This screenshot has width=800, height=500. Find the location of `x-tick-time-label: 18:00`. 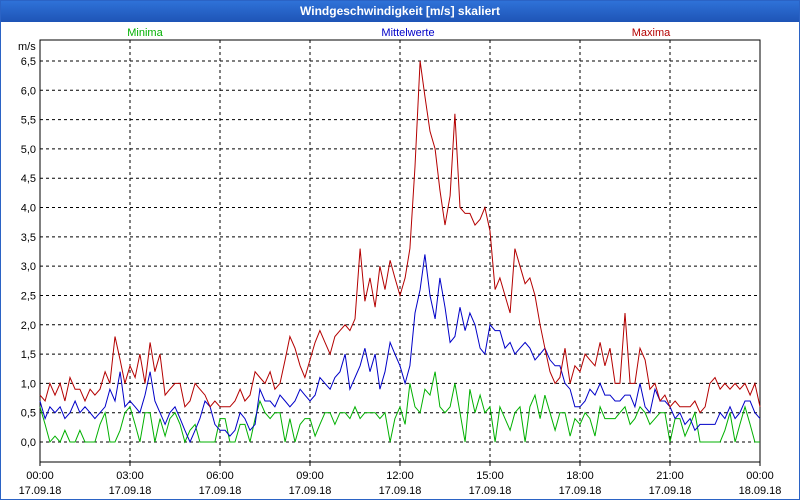

x-tick-time-label: 18:00 is located at coordinates (580, 476).